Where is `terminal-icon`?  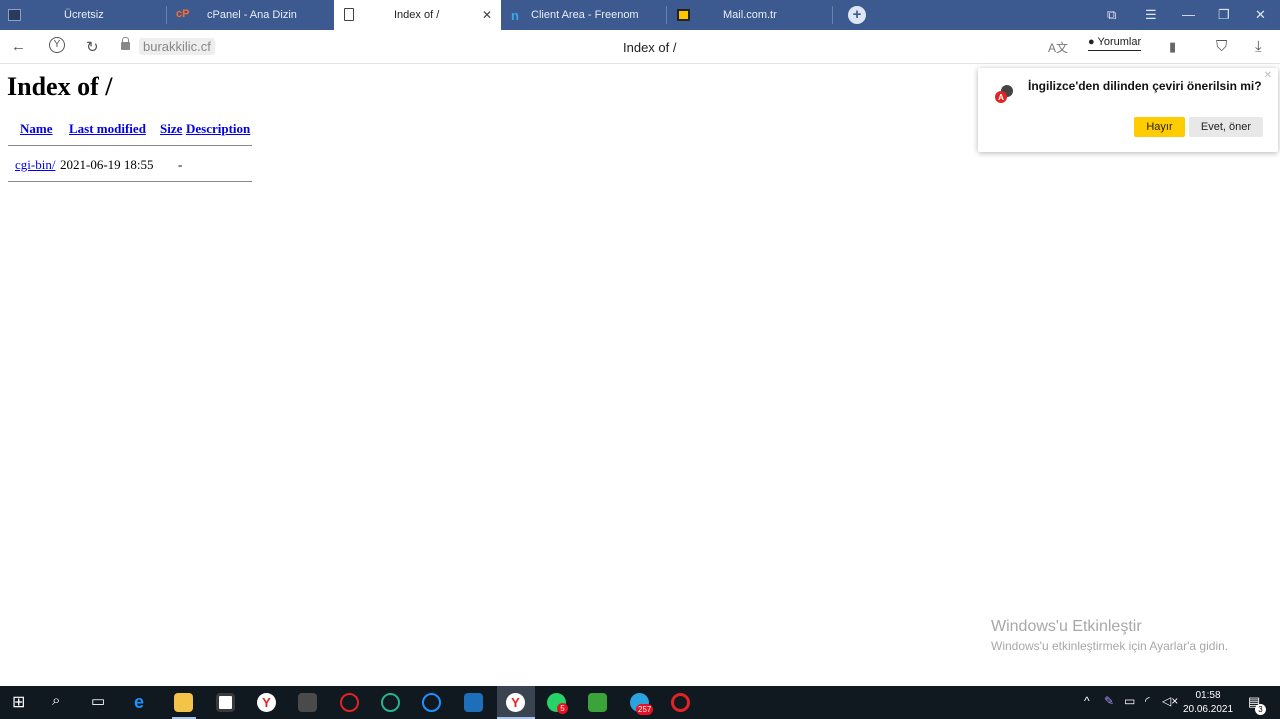
terminal-icon is located at coordinates (307, 702).